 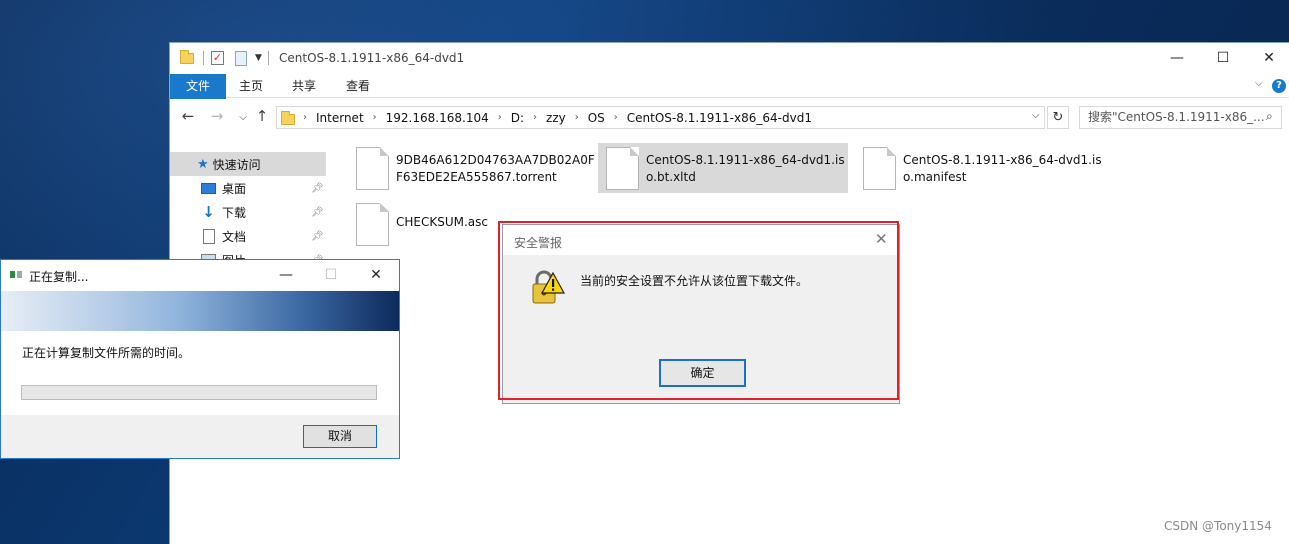 I want to click on copy-icon, so click(x=16, y=275).